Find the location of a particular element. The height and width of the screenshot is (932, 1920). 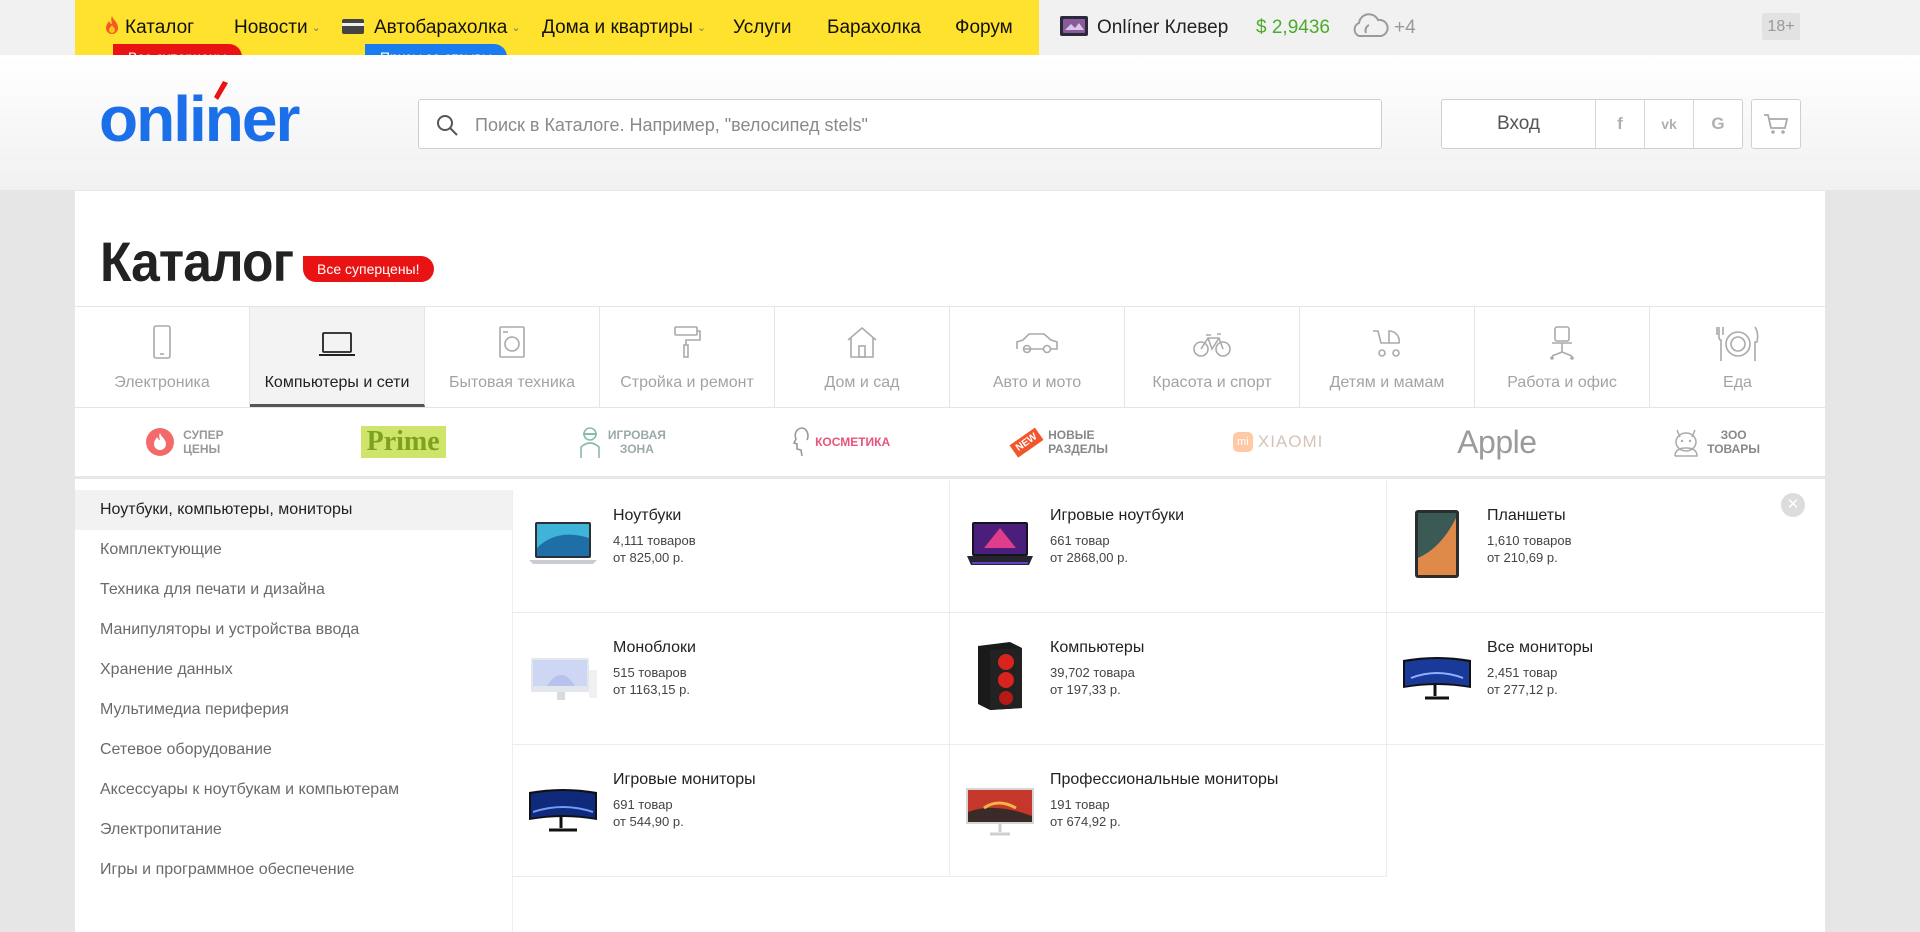

monitor-image is located at coordinates (1437, 678).